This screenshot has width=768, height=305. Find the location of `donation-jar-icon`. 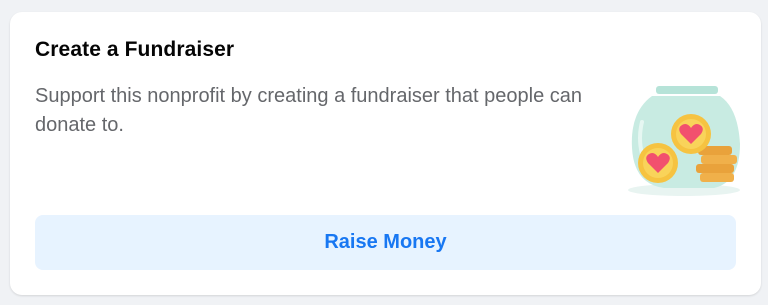

donation-jar-icon is located at coordinates (684, 142).